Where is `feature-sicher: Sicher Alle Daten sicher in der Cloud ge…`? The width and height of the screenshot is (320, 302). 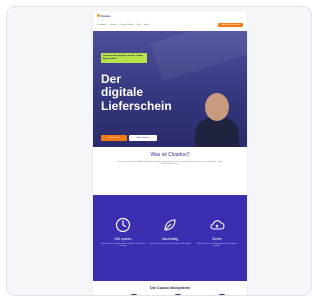
feature-sicher: Sicher Alle Daten sicher in der Cloud ge… is located at coordinates (217, 233).